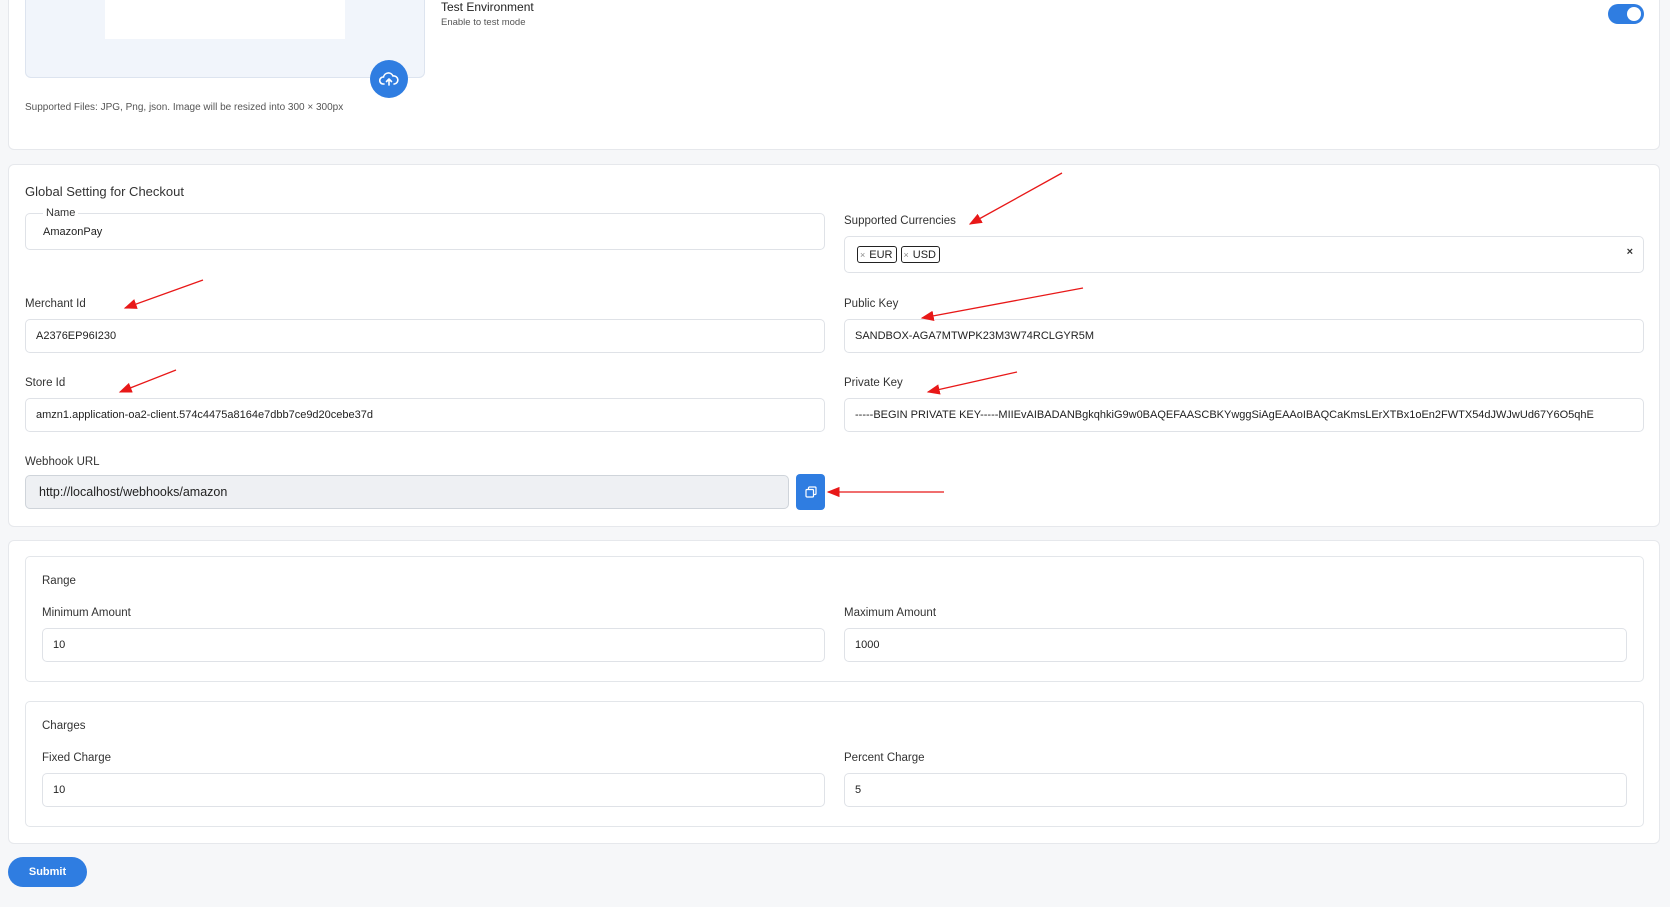  I want to click on merchant-id-input: A2376EP96I230, so click(425, 336).